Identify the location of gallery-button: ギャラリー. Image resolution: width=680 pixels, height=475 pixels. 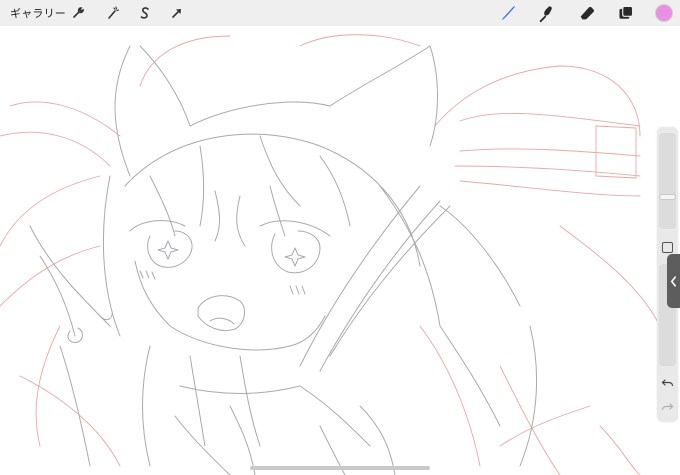
(38, 13).